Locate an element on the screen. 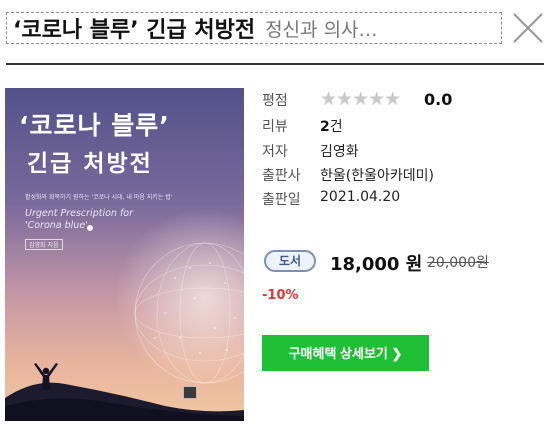 This screenshot has width=550, height=435. cover-title-line1: ‘코로나 블루’ is located at coordinates (94, 125).